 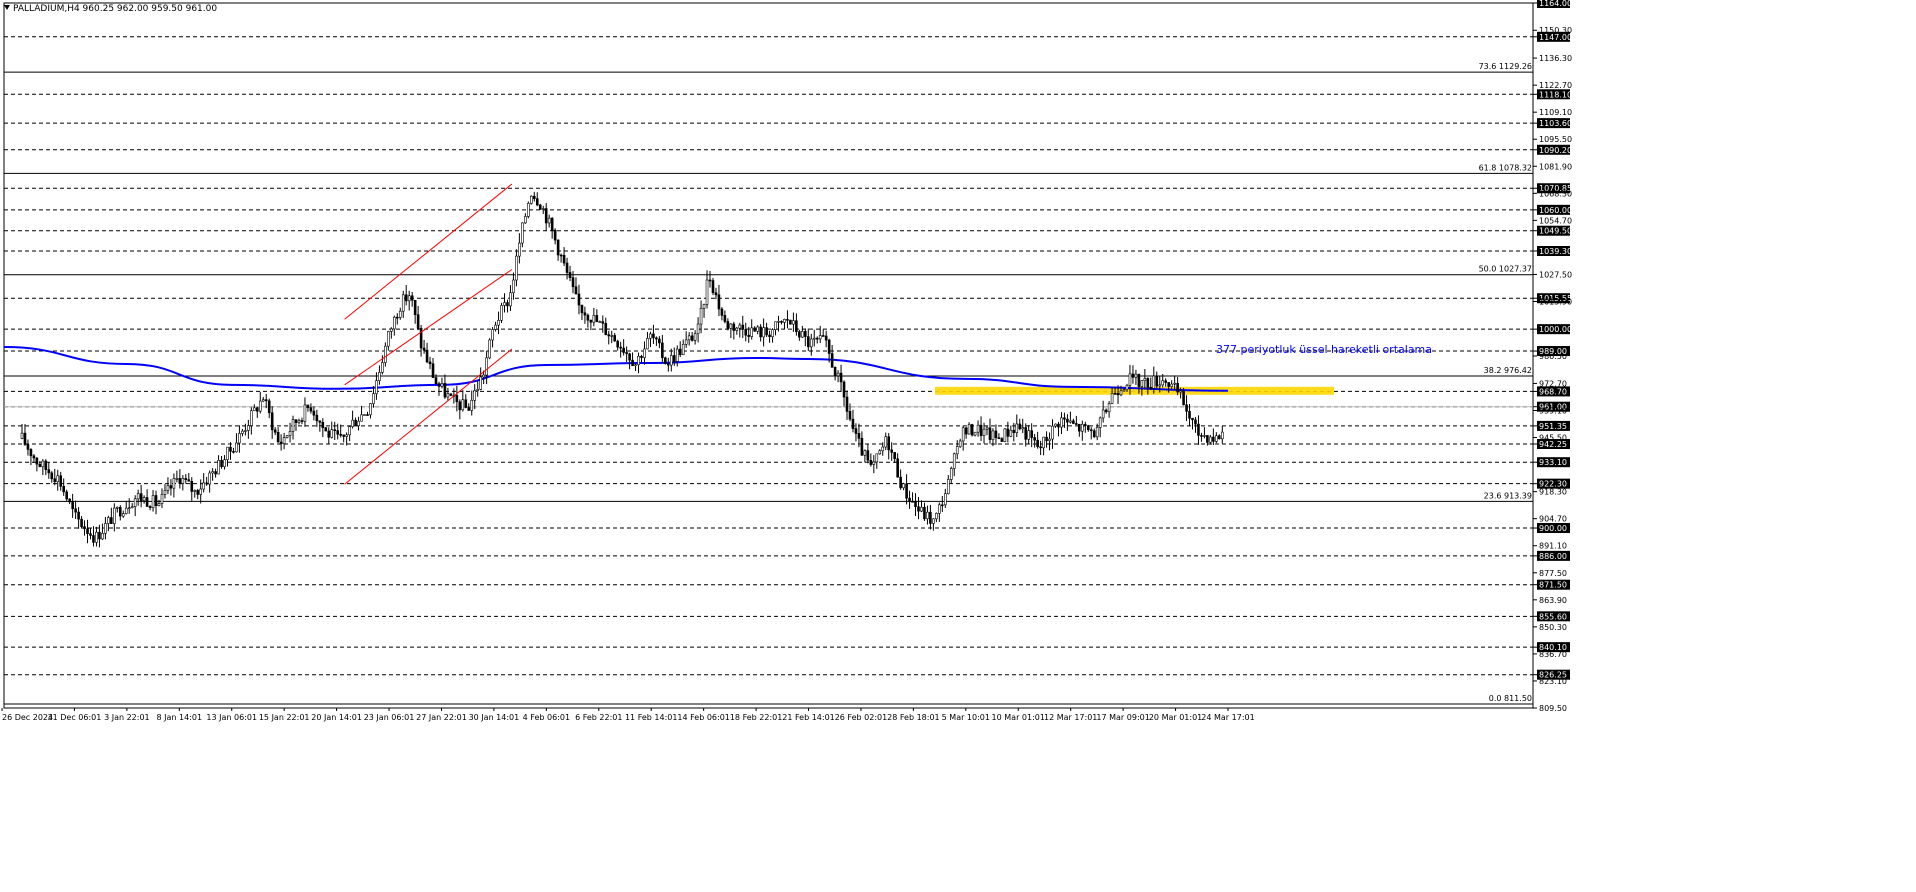 I want to click on x-tick-label: 8 Jan 14:01, so click(x=180, y=717).